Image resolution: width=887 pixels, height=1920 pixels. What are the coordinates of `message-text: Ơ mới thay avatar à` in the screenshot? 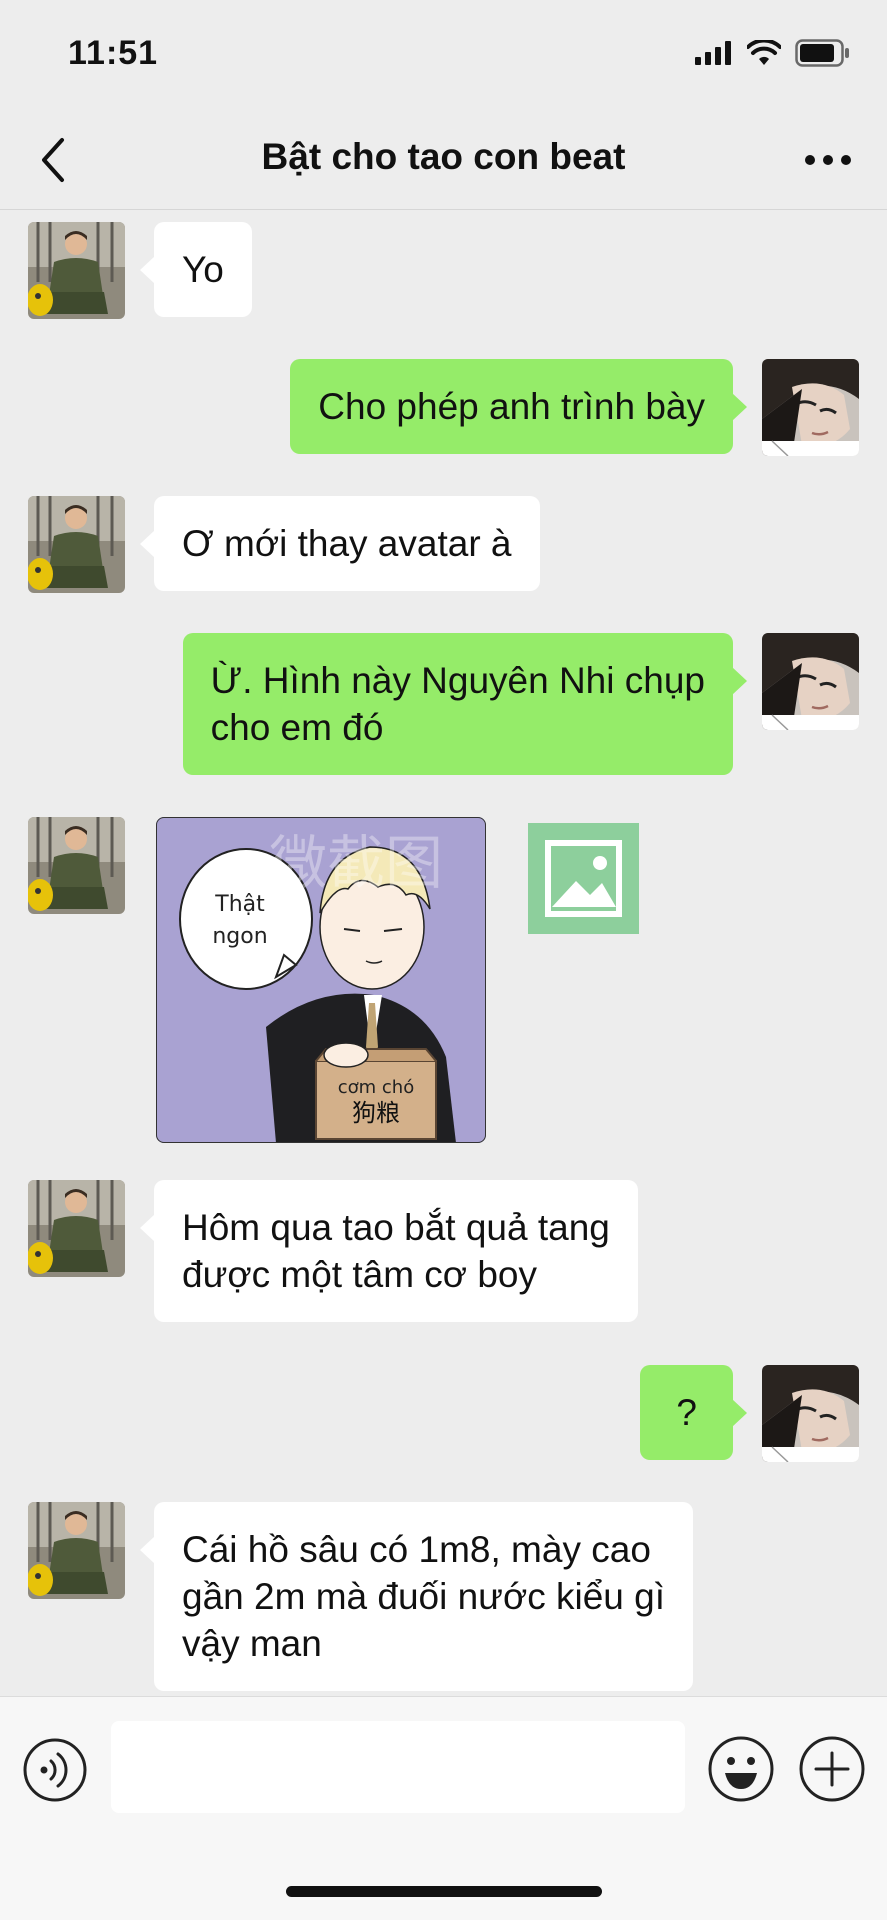 It's located at (347, 543).